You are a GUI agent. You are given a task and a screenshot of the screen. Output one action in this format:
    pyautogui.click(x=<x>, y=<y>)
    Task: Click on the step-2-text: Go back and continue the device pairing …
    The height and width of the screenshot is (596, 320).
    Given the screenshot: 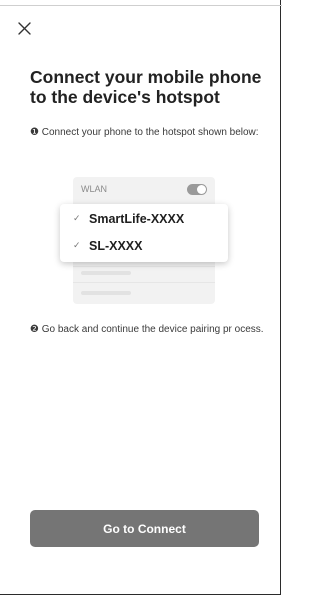 What is the action you would take?
    pyautogui.click(x=152, y=329)
    